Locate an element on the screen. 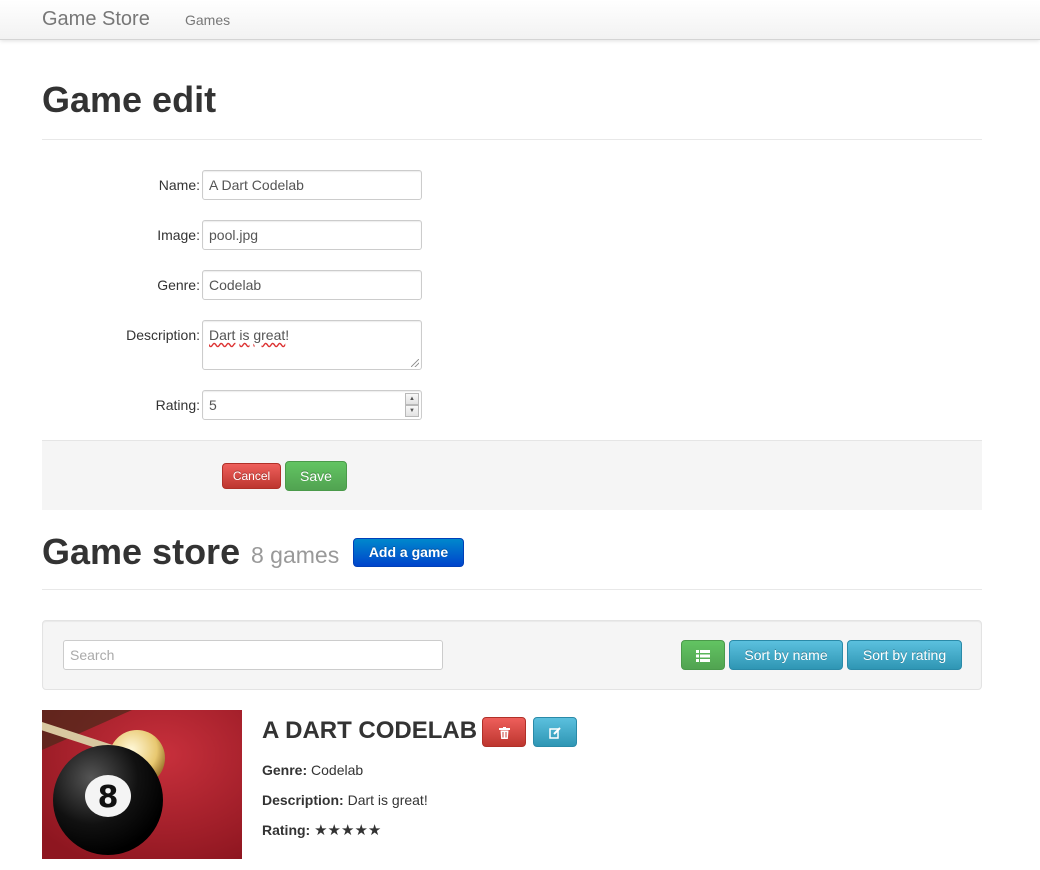  list-view-button is located at coordinates (703, 655).